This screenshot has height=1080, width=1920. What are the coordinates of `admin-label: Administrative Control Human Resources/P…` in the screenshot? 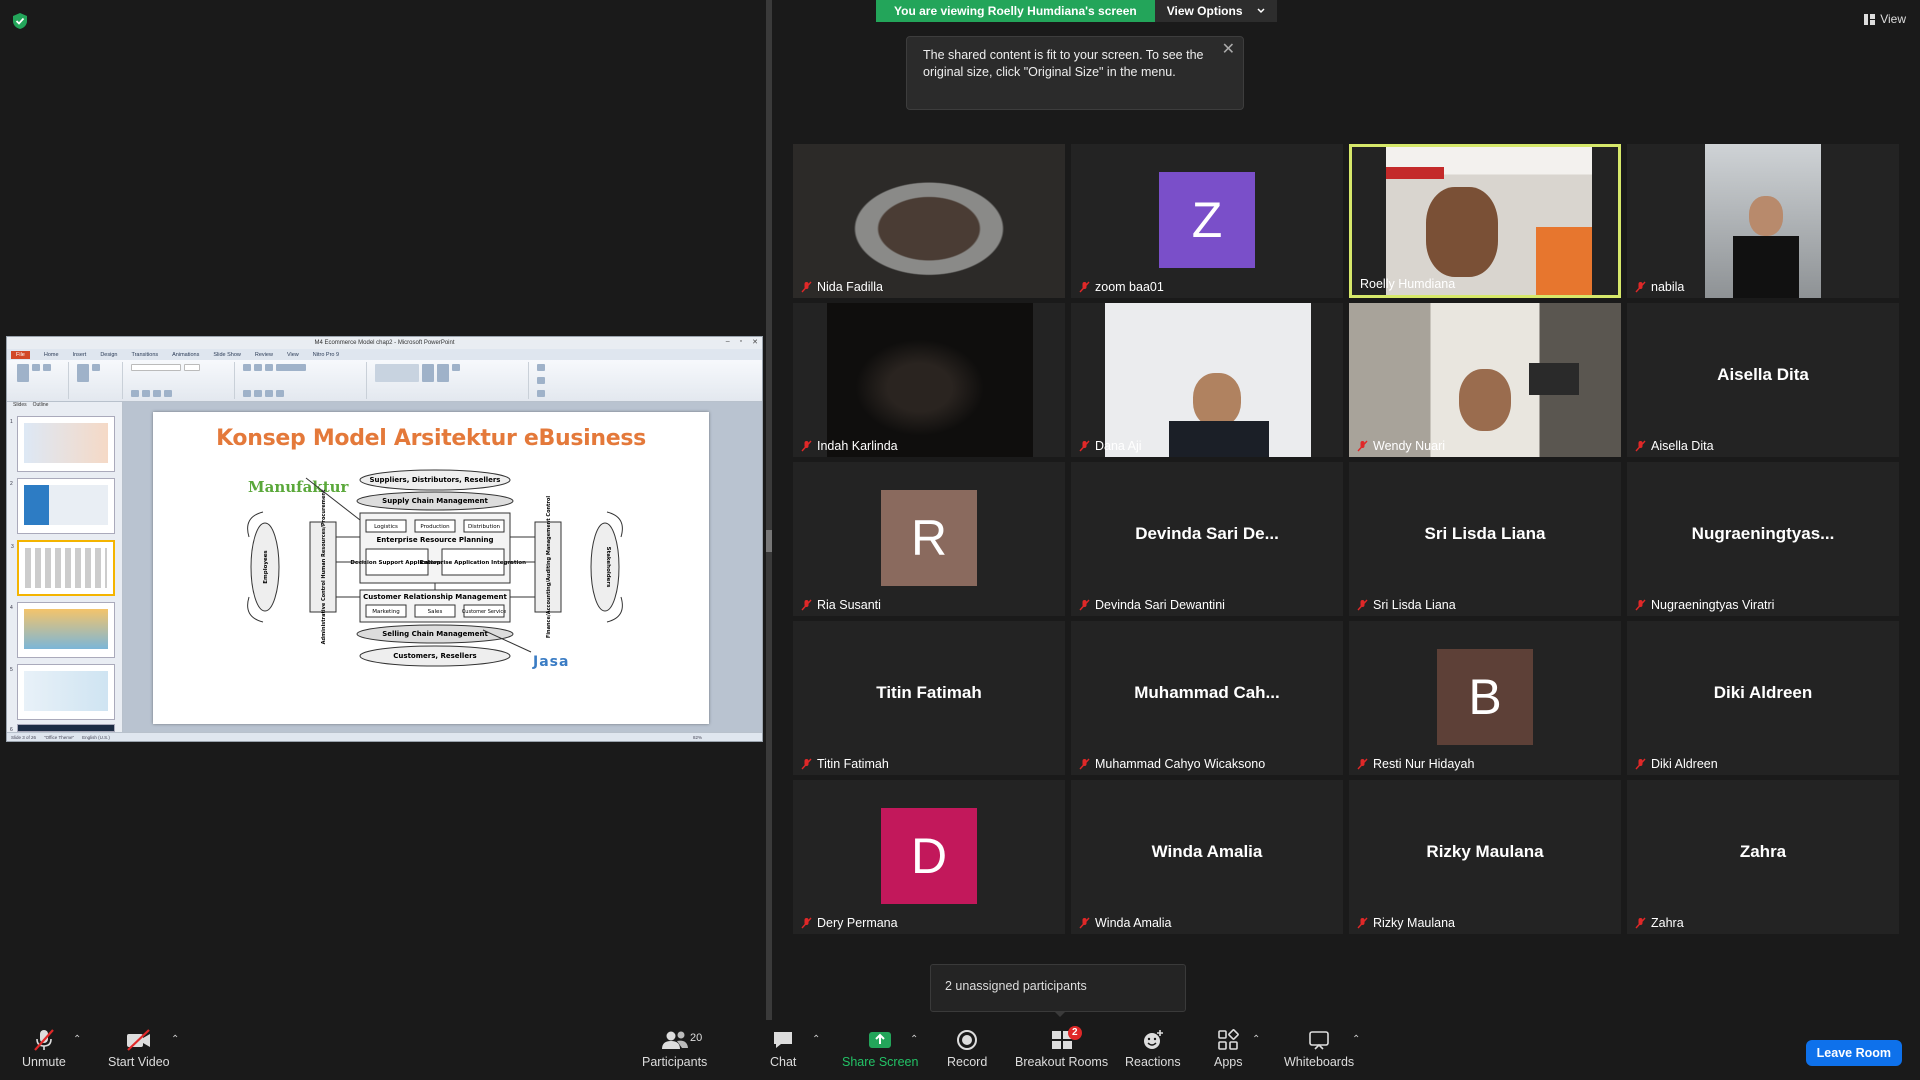 It's located at (324, 566).